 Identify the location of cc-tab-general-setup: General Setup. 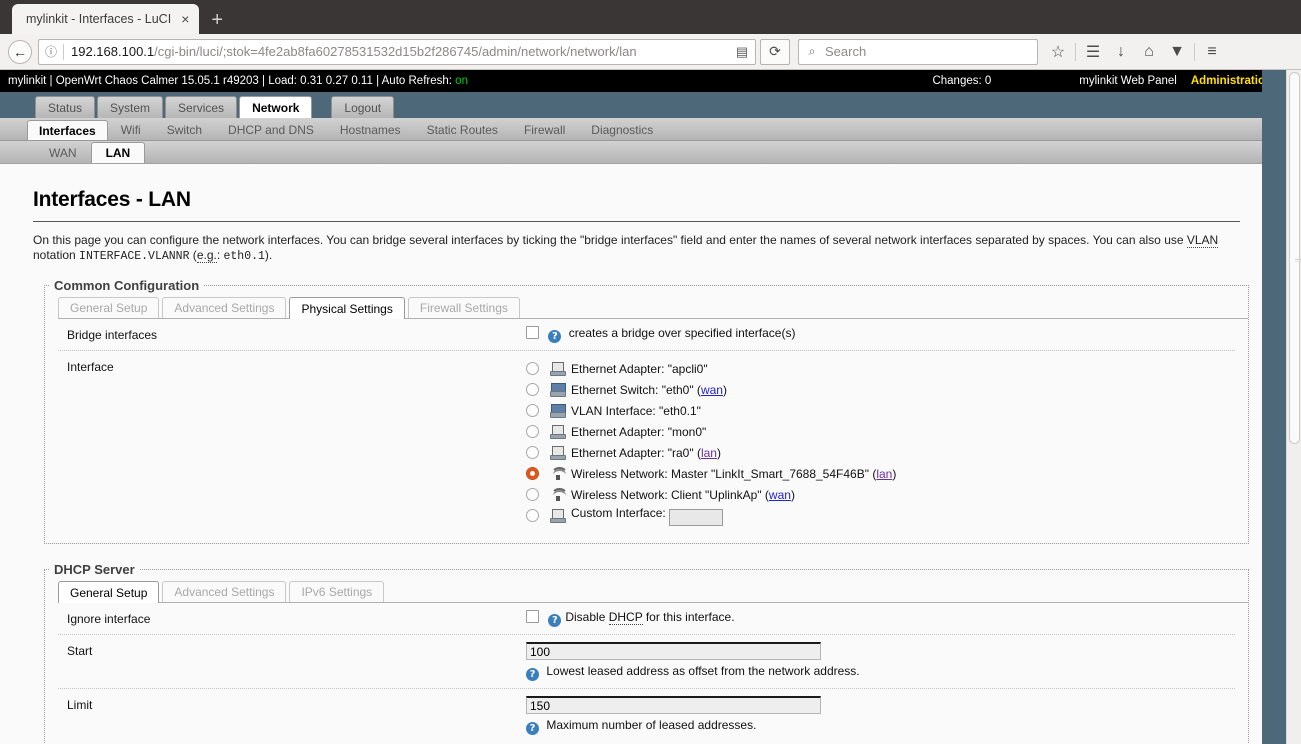
(109, 308).